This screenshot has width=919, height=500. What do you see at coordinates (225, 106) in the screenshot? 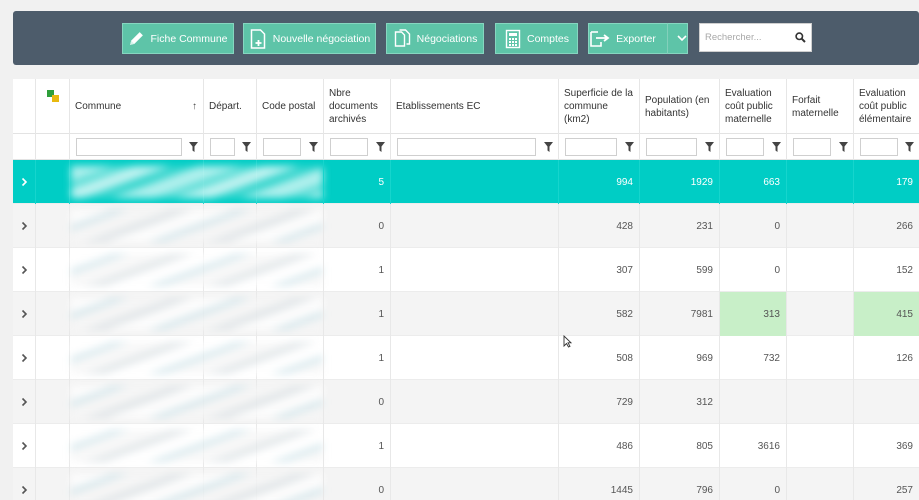
I see `header-depart-label: Départ.` at bounding box center [225, 106].